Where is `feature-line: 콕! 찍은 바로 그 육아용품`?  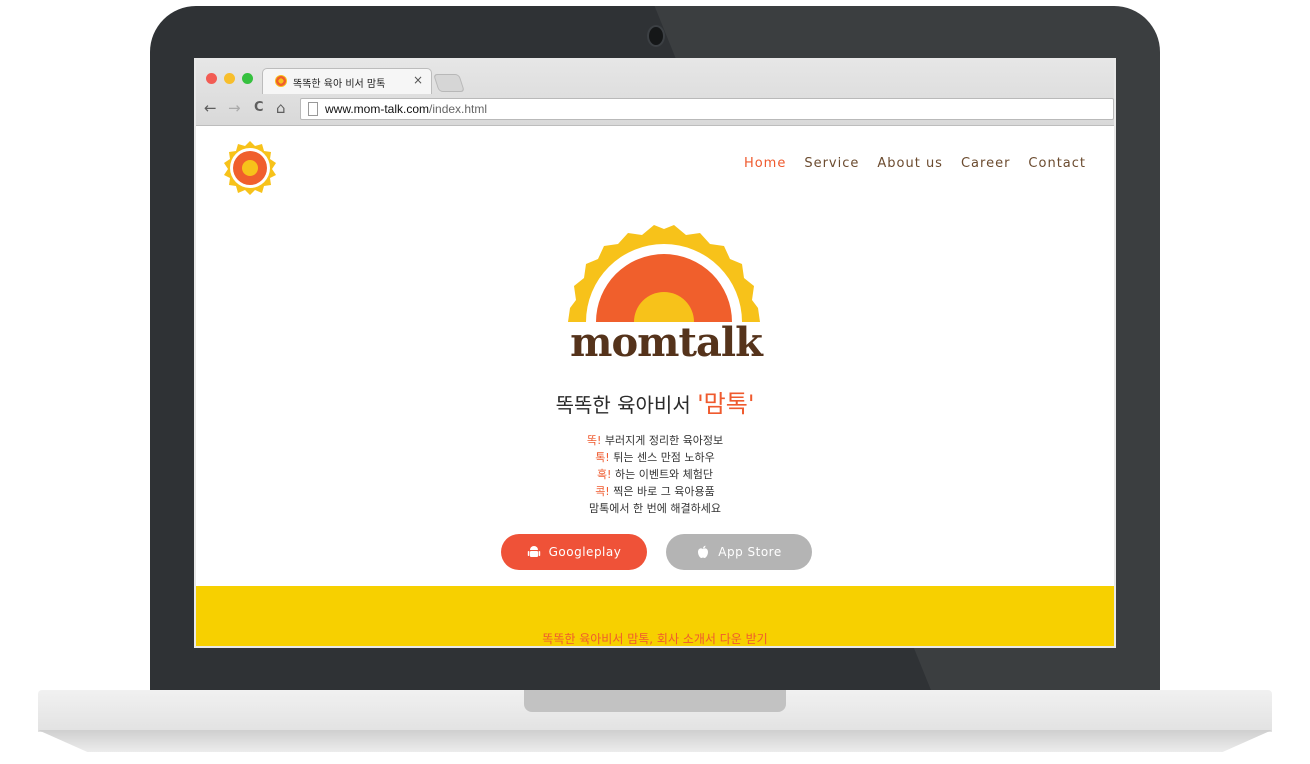
feature-line: 콕! 찍은 바로 그 육아용품 is located at coordinates (655, 491).